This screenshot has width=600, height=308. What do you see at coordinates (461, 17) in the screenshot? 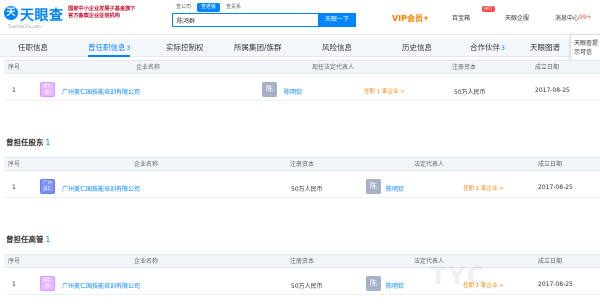
I see `nav-toolbox: 百宝箱` at bounding box center [461, 17].